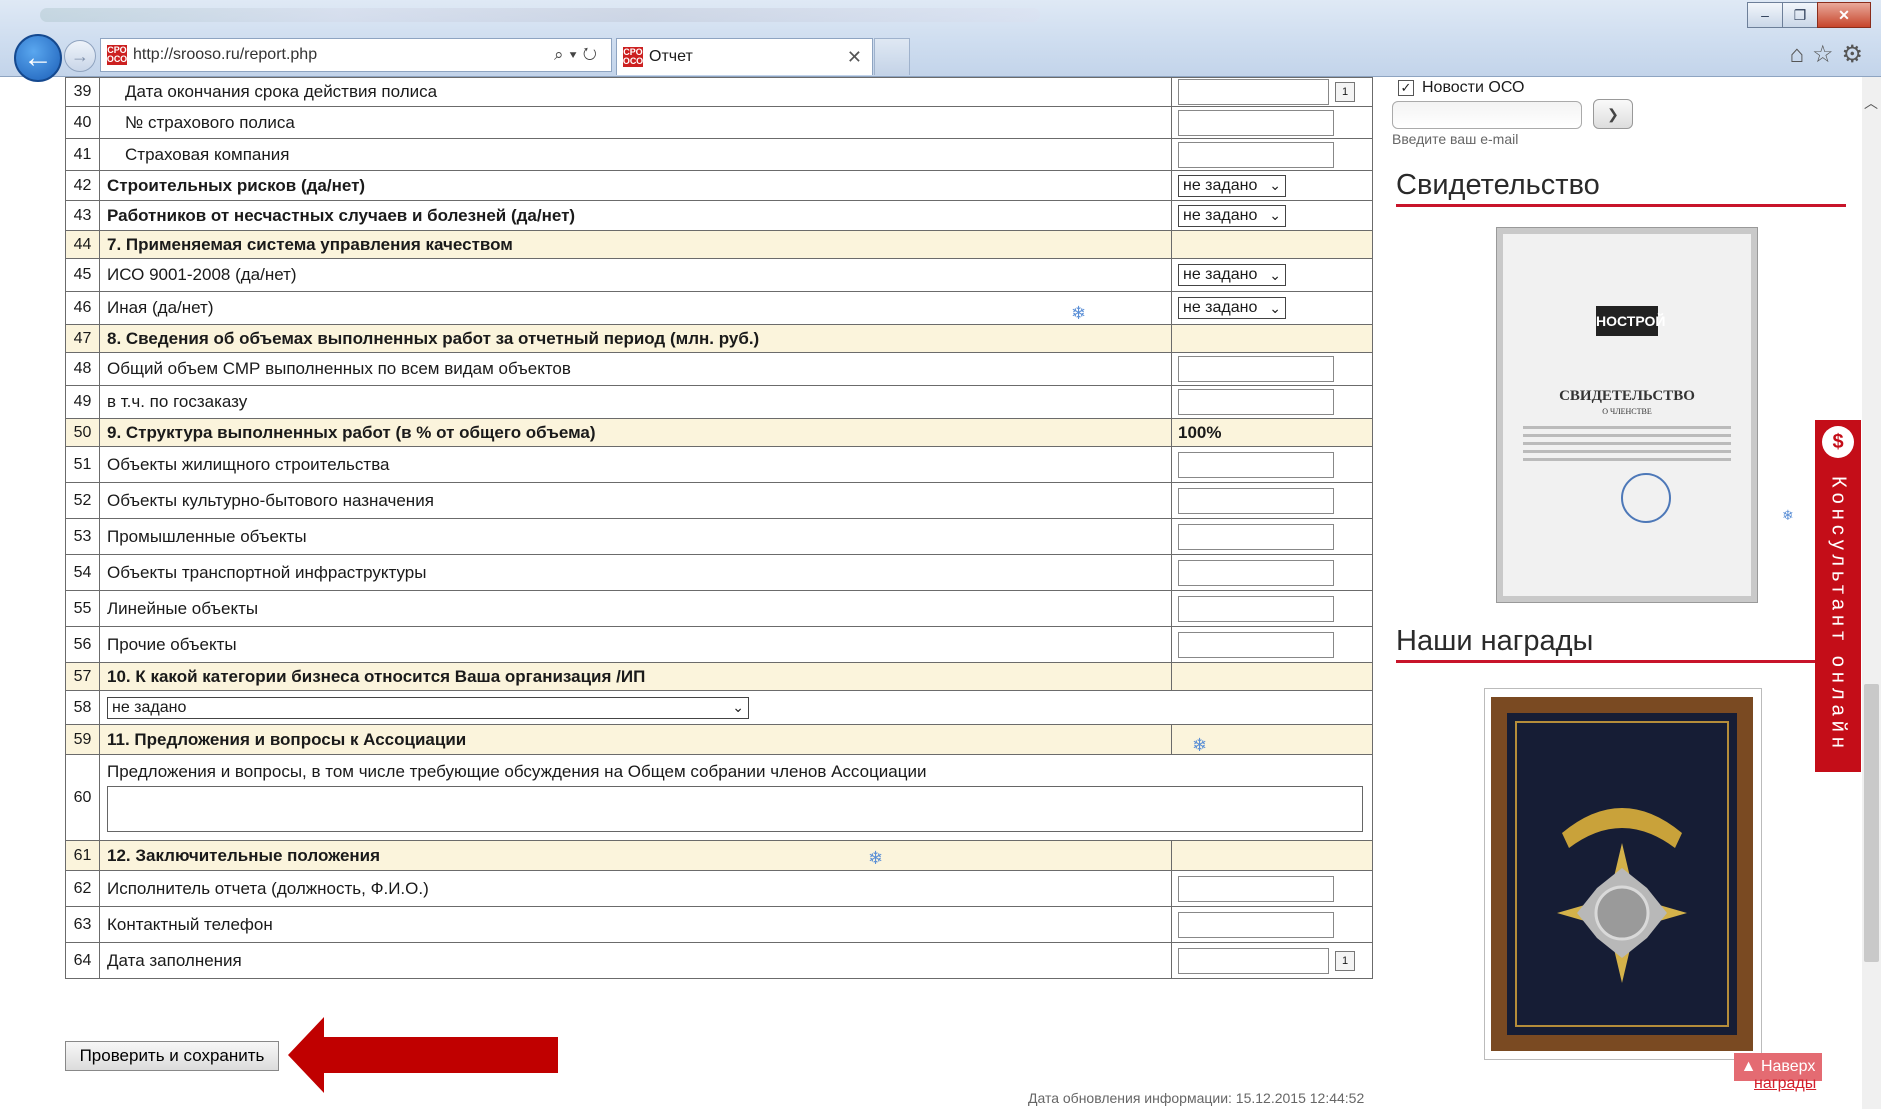 The height and width of the screenshot is (1109, 1881). I want to click on row-label: в т.ч. по госзаказу, so click(635, 402).